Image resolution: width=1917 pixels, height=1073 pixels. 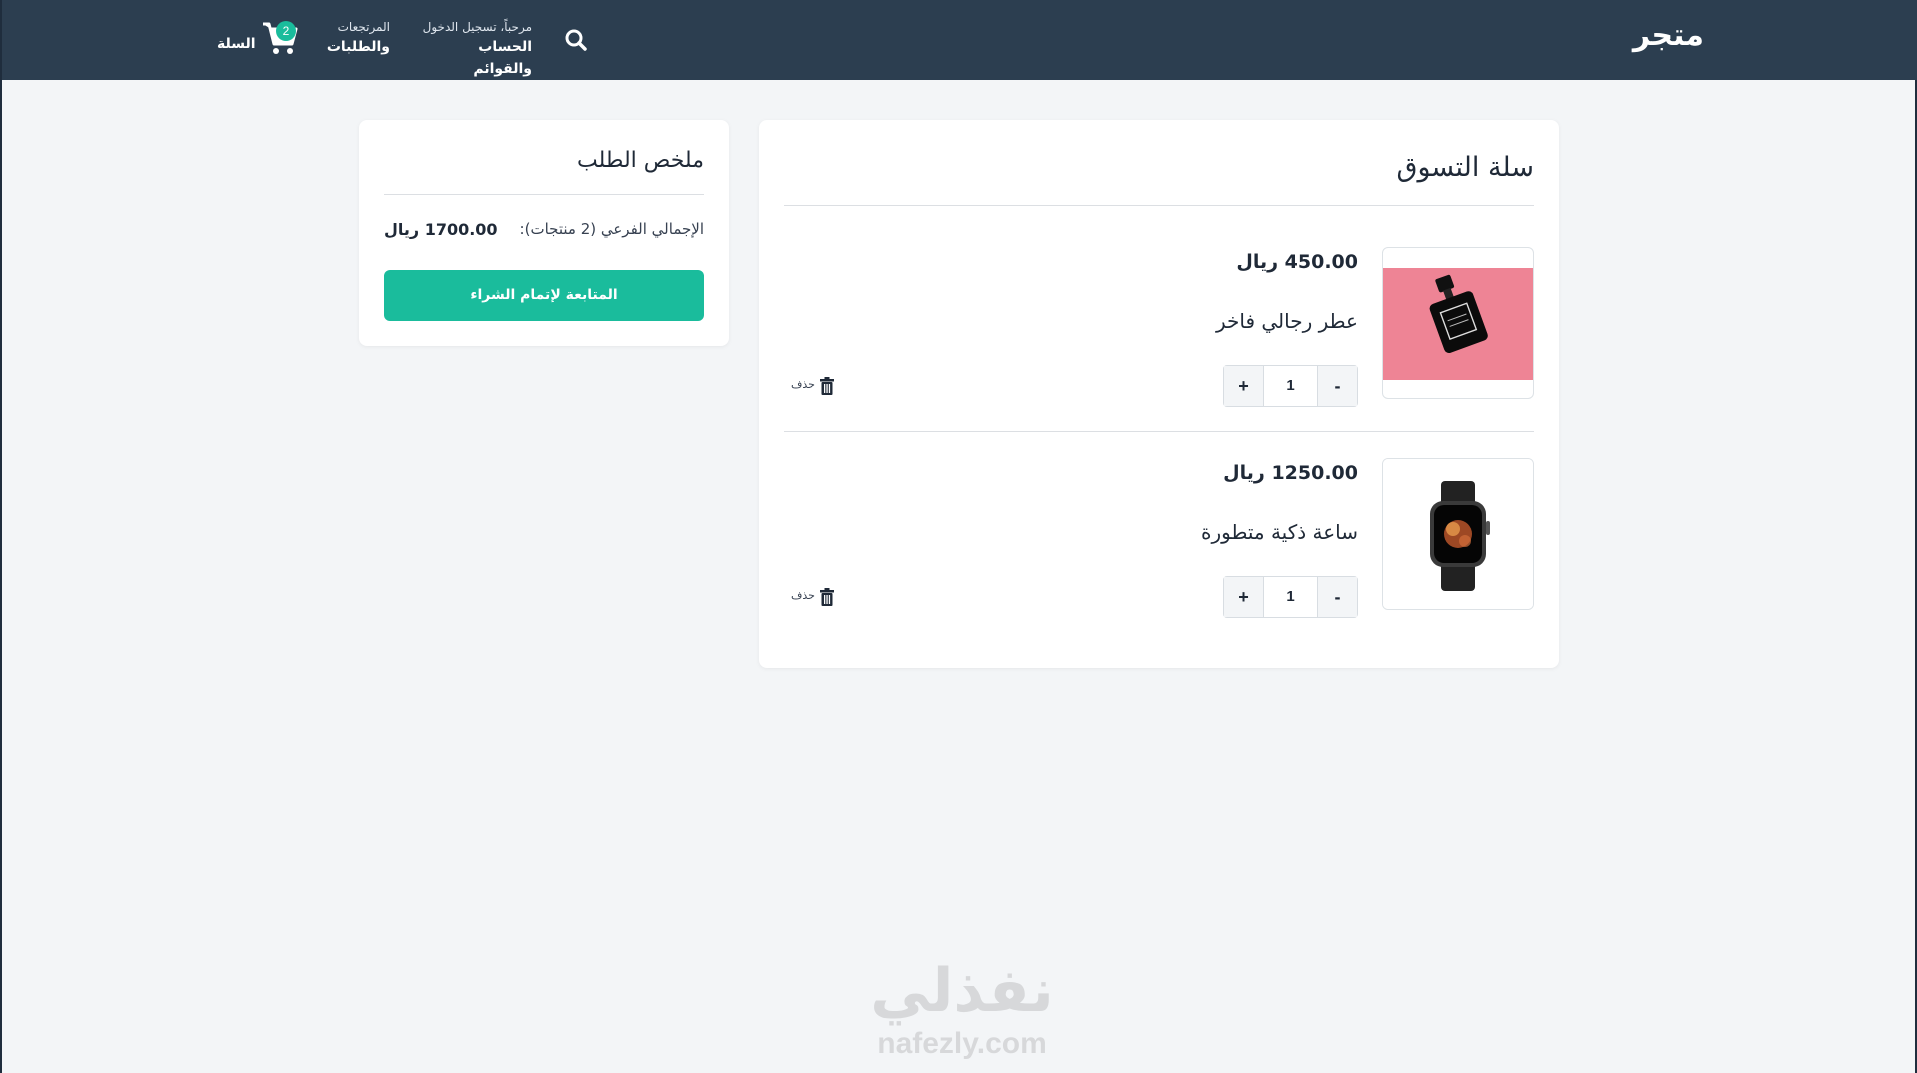 I want to click on checkout-button: المتابعة لإتمام الشراء, so click(x=544, y=295).